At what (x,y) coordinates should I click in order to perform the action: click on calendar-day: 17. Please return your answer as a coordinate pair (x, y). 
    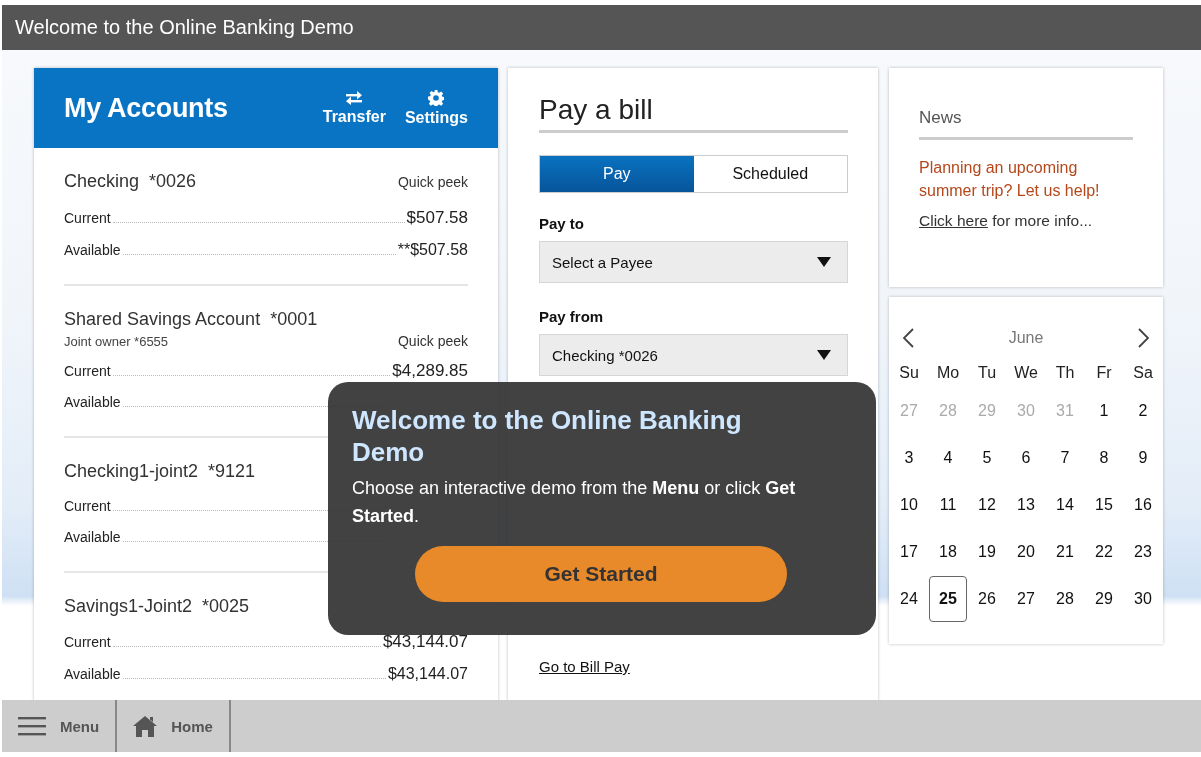
    Looking at the image, I should click on (909, 551).